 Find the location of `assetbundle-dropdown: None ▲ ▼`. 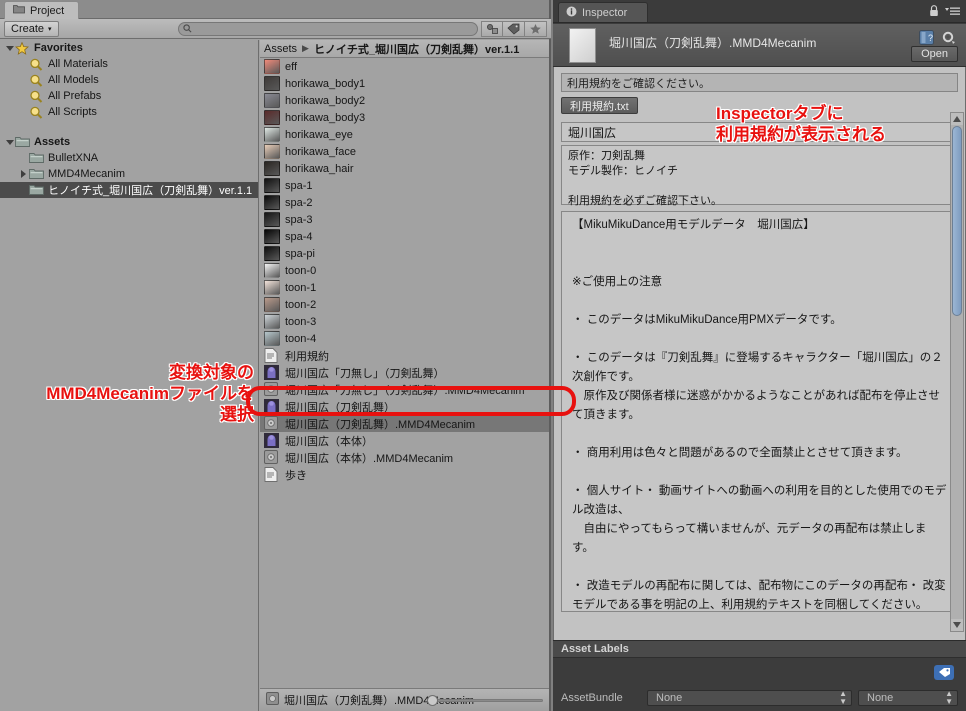

assetbundle-dropdown: None ▲ ▼ is located at coordinates (749, 697).